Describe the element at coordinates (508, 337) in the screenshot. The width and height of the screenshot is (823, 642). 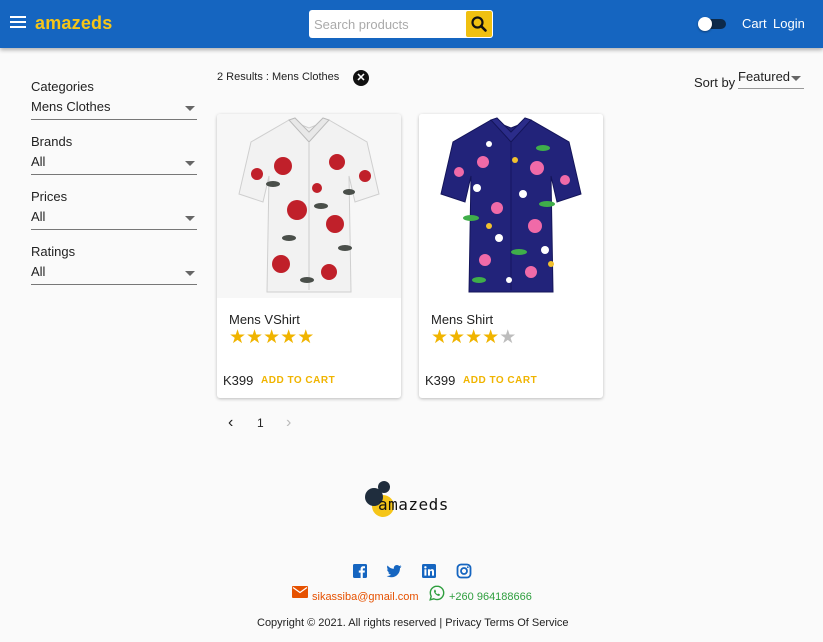
I see `star-empty-icon: ★` at that location.